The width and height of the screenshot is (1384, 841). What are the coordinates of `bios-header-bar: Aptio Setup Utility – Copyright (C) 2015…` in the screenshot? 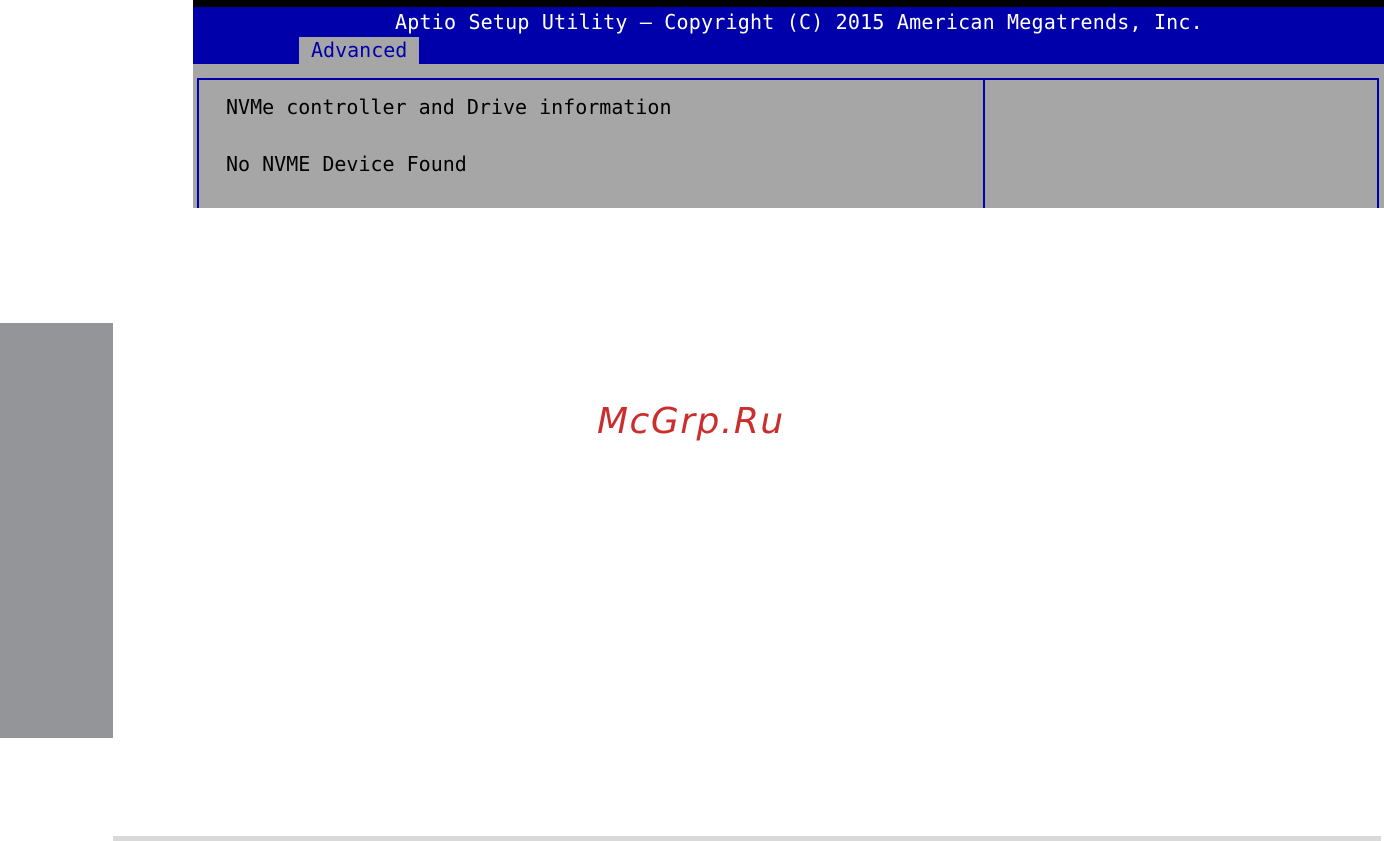 It's located at (788, 35).